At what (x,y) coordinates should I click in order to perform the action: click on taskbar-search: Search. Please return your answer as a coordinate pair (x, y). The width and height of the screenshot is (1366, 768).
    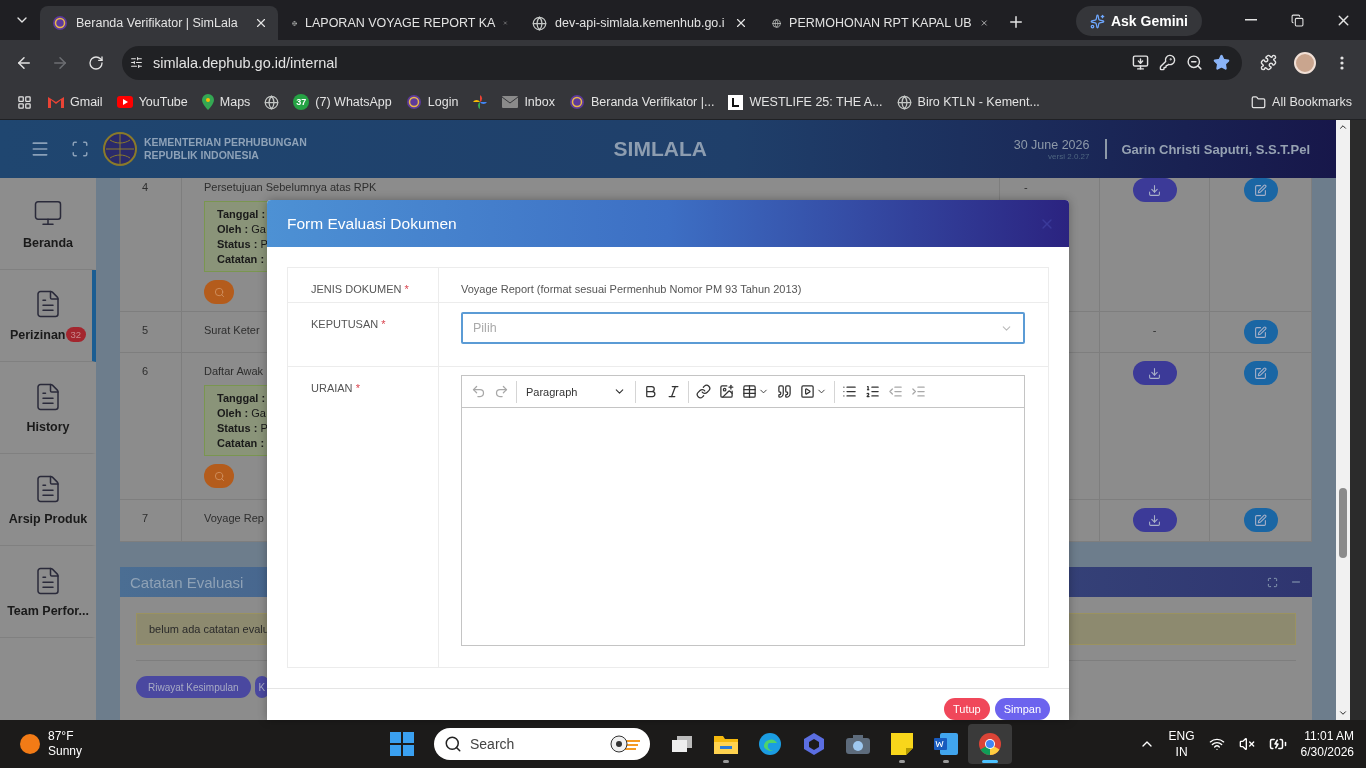
    Looking at the image, I should click on (542, 744).